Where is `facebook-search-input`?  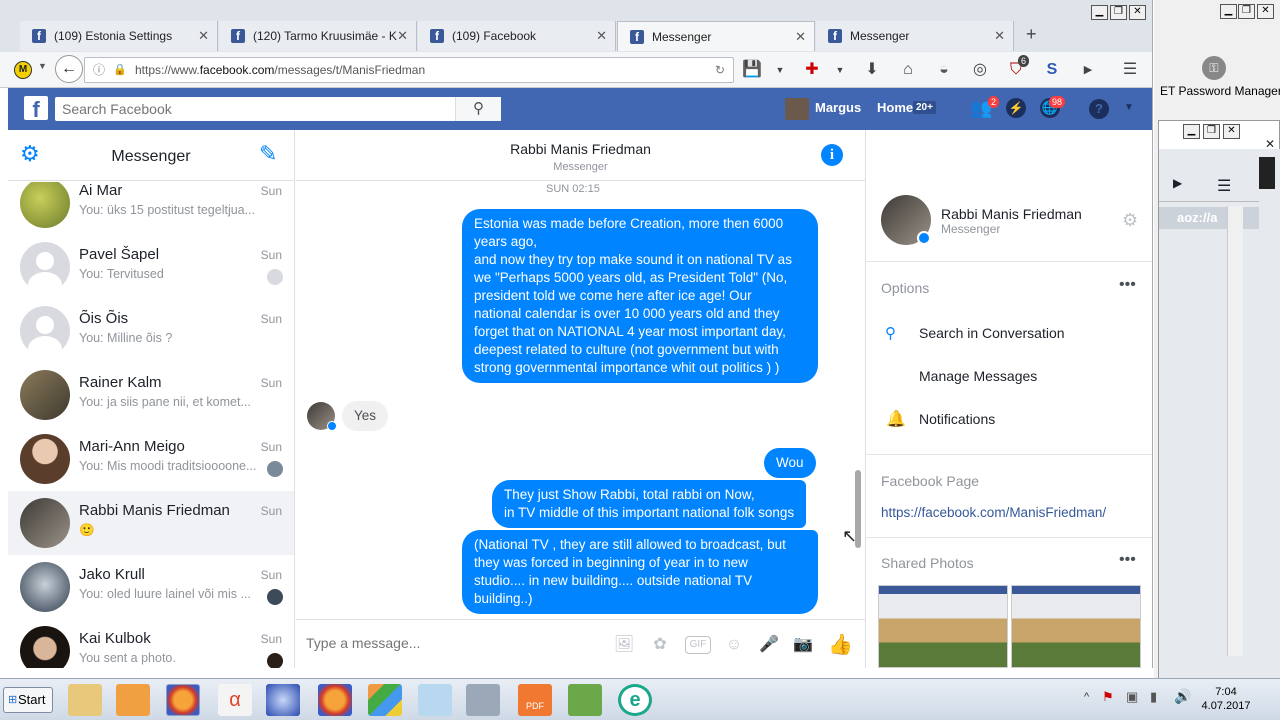 facebook-search-input is located at coordinates (278, 109).